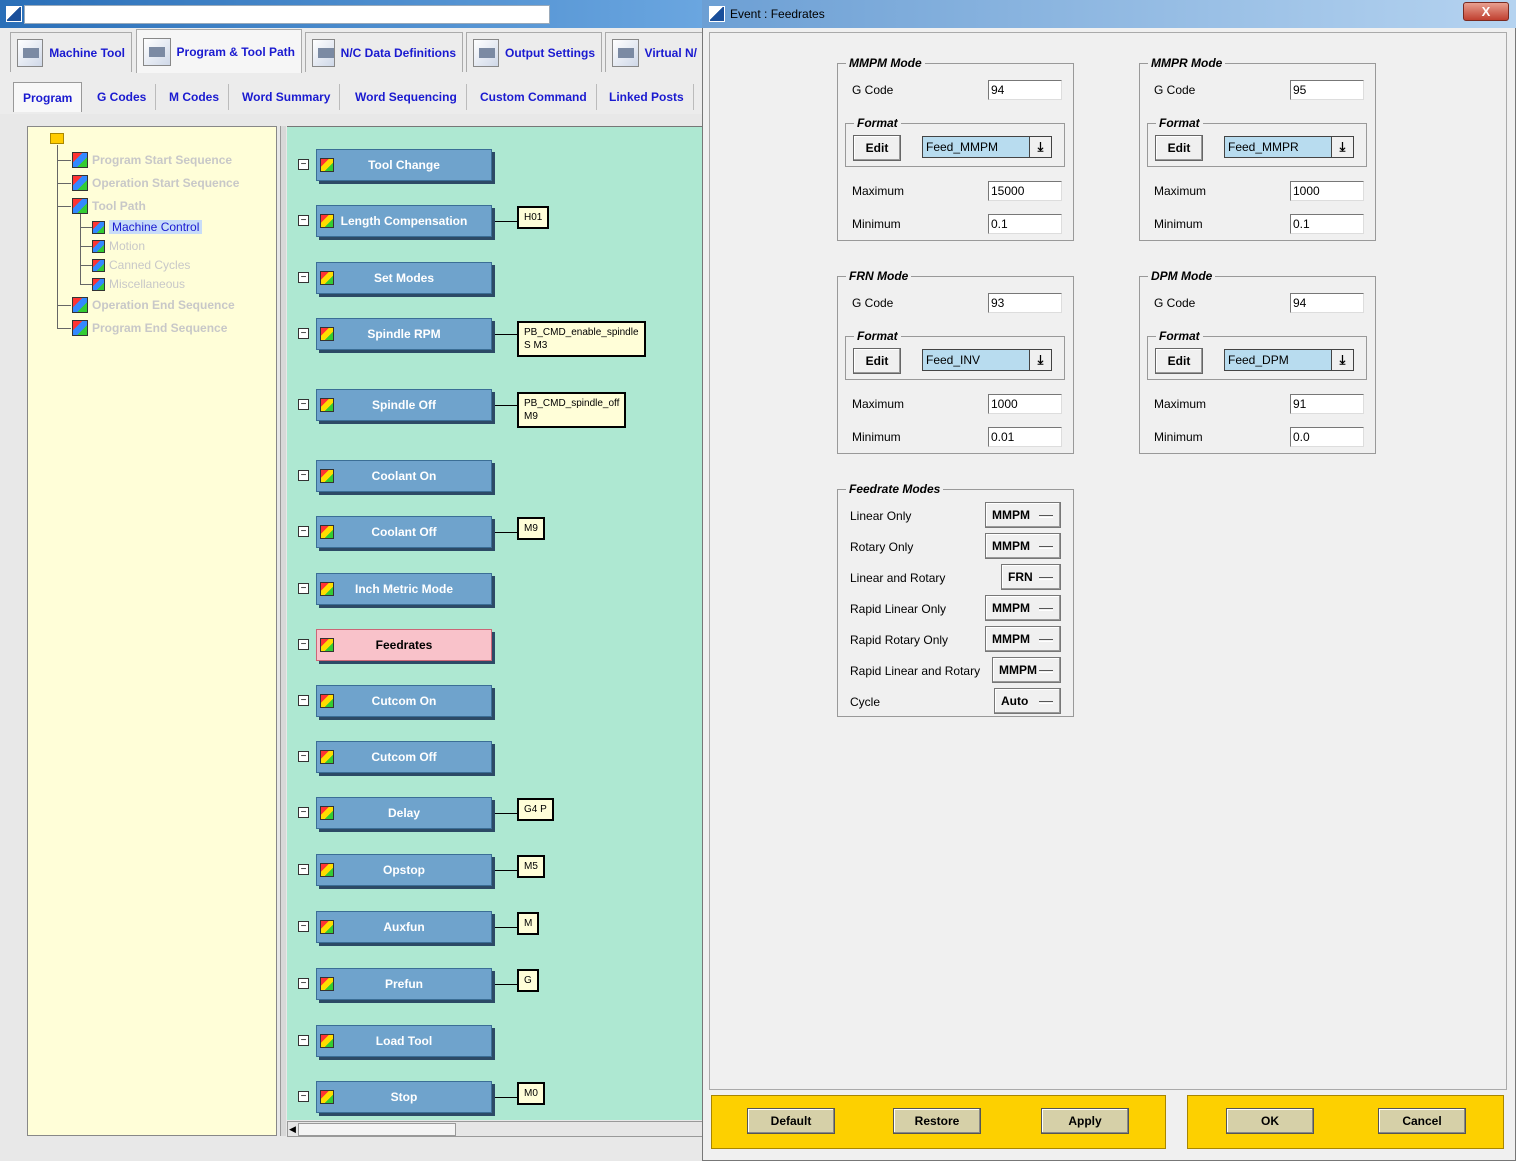 The width and height of the screenshot is (1516, 1161). I want to click on linear-and-rotary-mode-button: FRN, so click(1031, 577).